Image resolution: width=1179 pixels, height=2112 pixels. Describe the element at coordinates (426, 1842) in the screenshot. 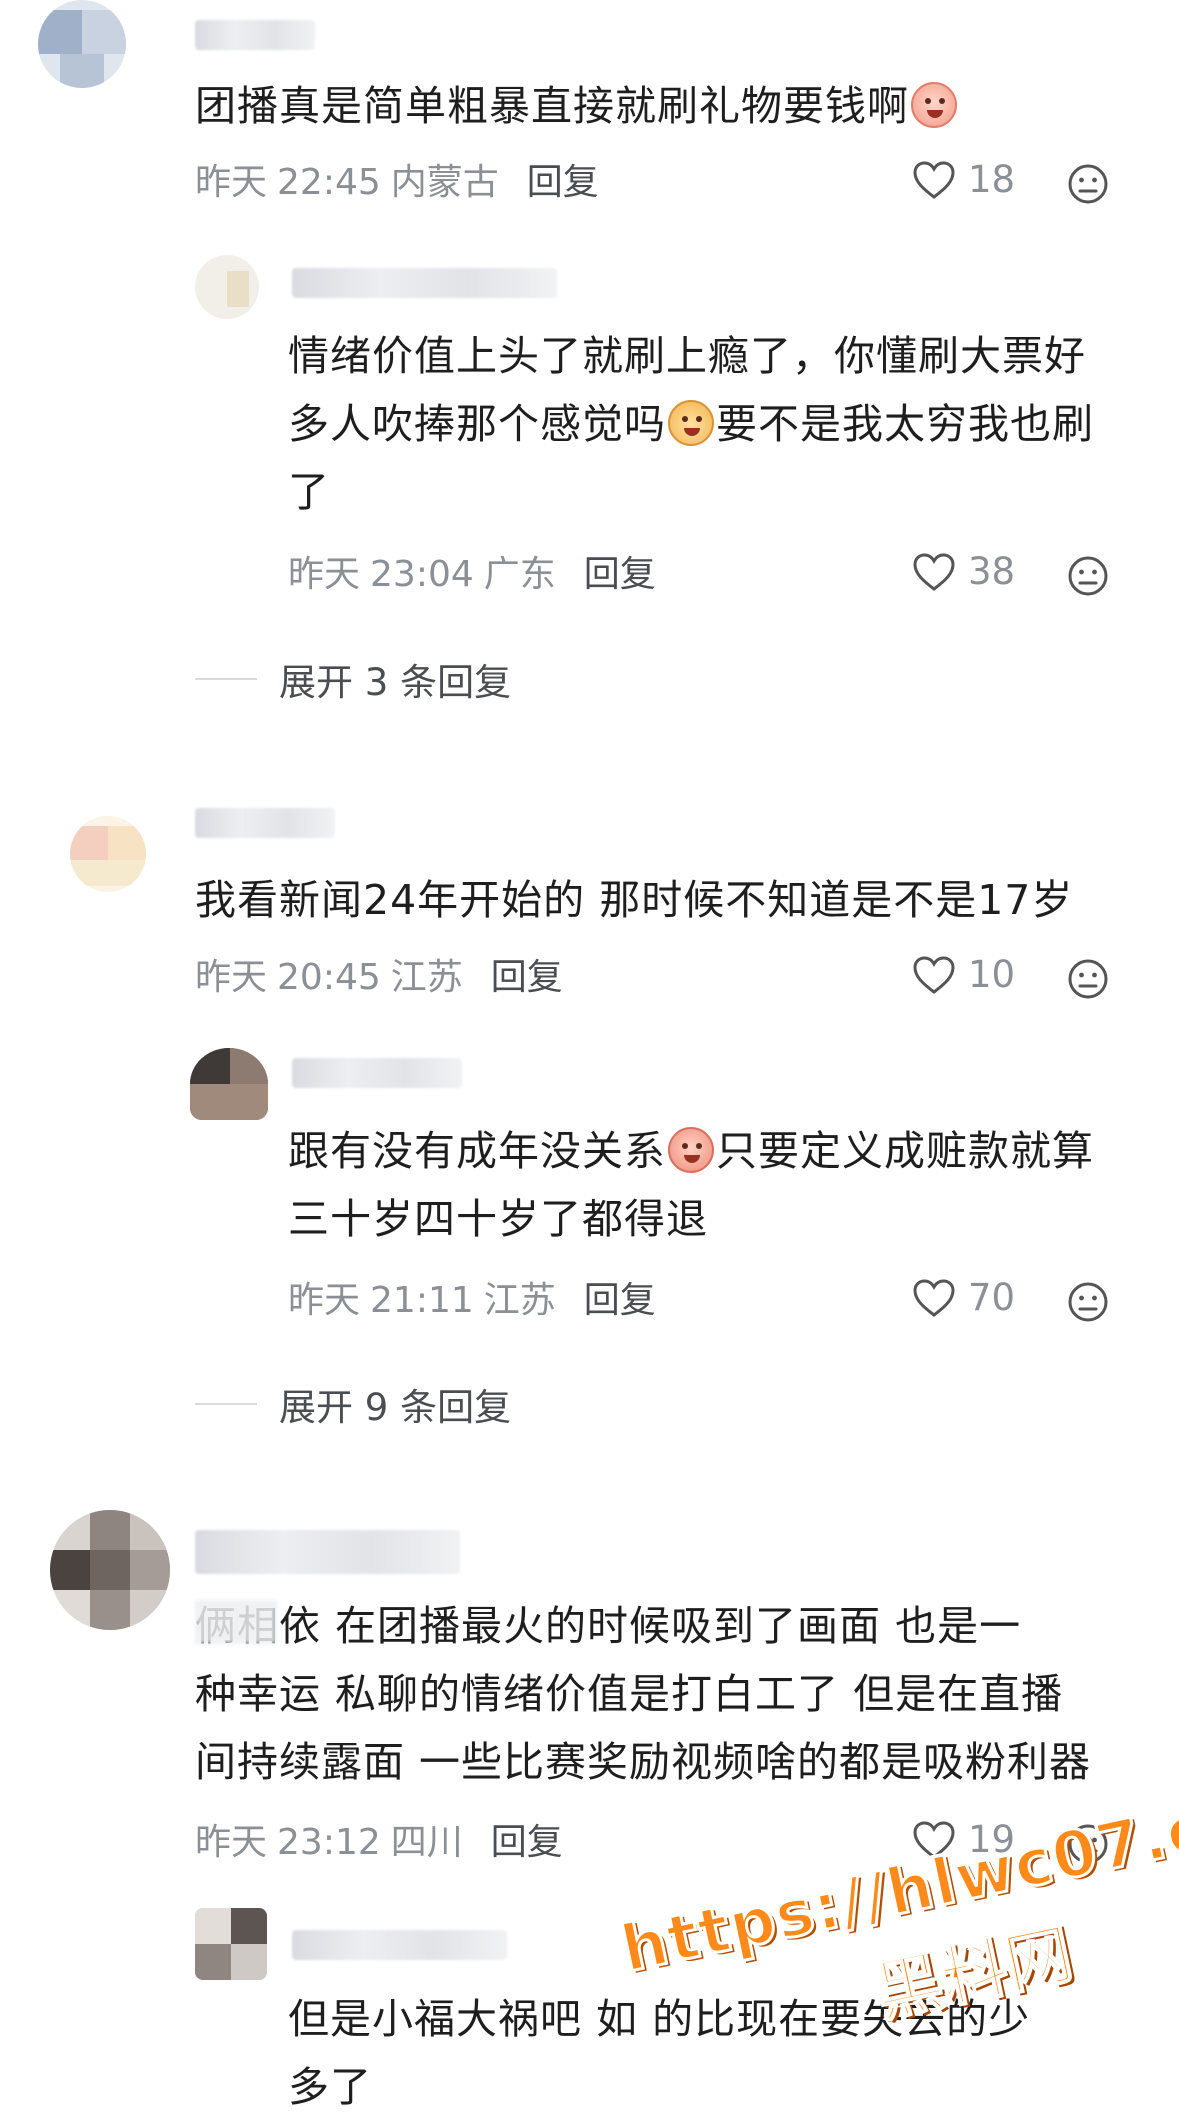

I see `region: 四川` at that location.